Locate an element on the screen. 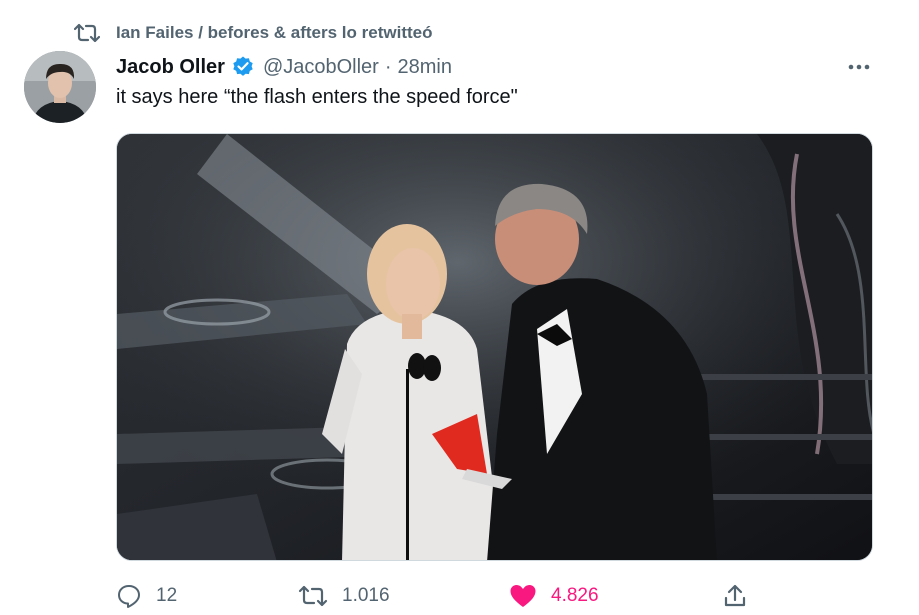 The width and height of the screenshot is (919, 615). author-handle: @JacobOller is located at coordinates (321, 67).